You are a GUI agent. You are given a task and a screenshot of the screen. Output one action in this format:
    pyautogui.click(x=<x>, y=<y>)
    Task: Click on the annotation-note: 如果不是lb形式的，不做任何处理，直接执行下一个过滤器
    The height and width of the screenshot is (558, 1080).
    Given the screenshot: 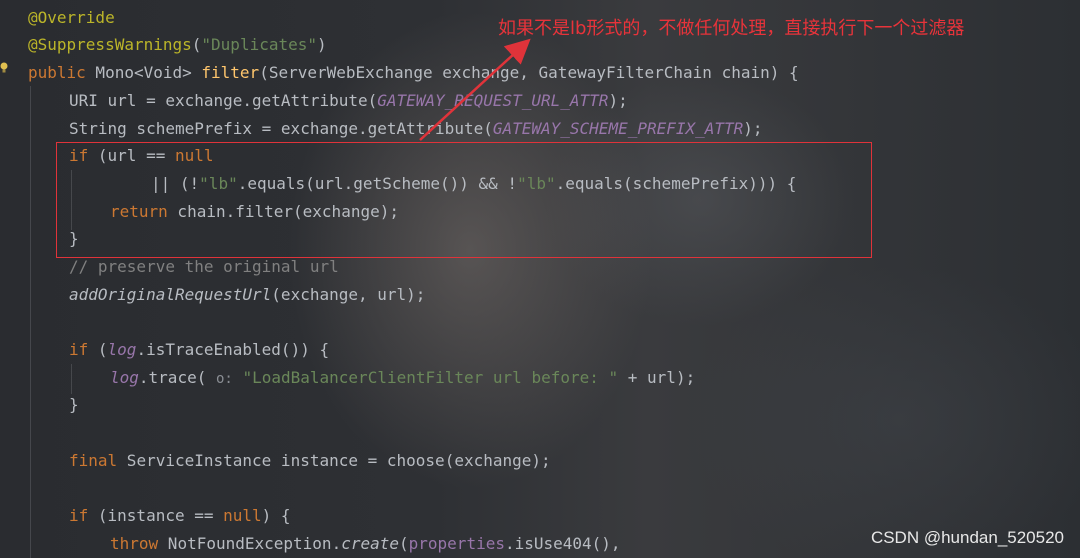 What is the action you would take?
    pyautogui.click(x=731, y=28)
    